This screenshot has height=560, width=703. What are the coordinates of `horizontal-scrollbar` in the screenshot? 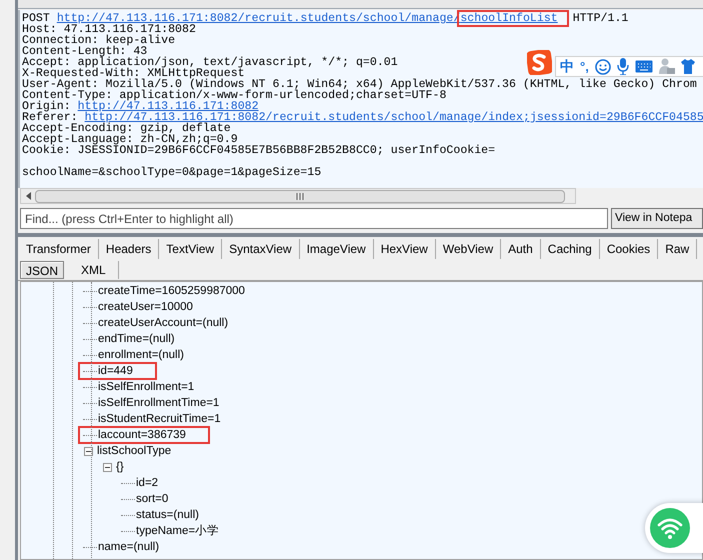 It's located at (298, 196).